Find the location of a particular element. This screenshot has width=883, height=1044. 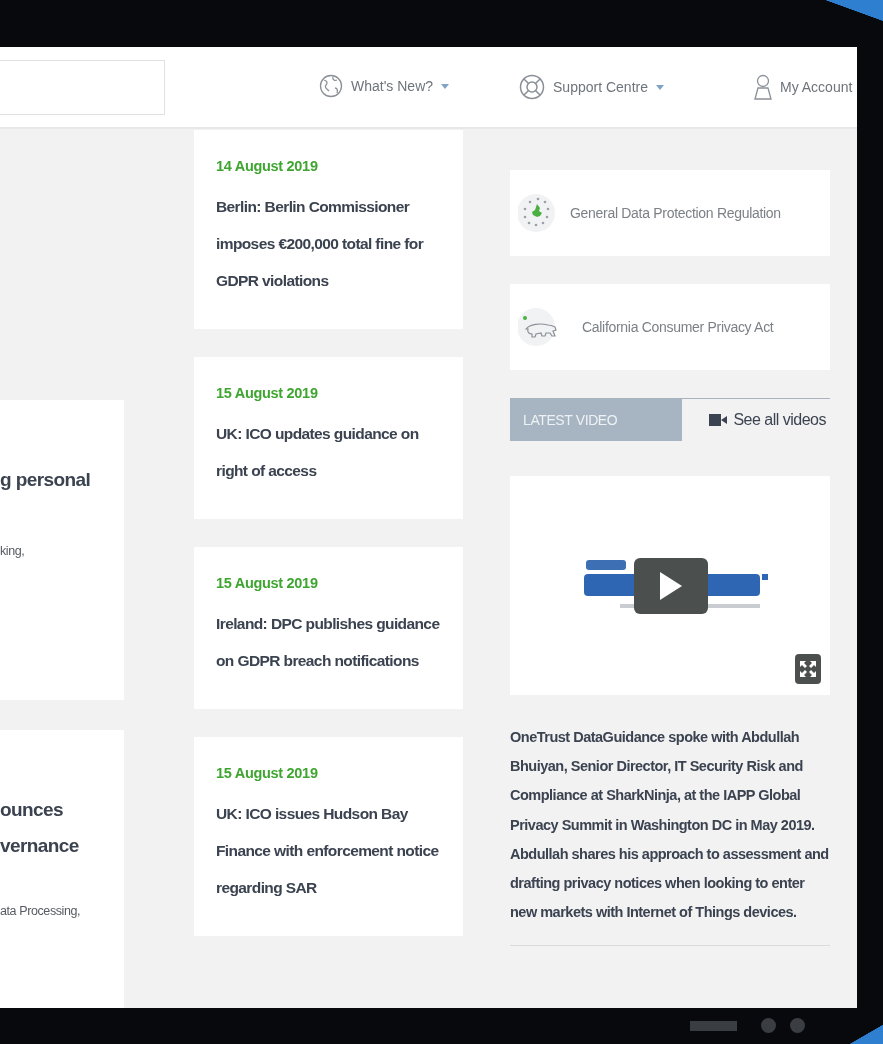

article-title: g personal is located at coordinates (45, 480).